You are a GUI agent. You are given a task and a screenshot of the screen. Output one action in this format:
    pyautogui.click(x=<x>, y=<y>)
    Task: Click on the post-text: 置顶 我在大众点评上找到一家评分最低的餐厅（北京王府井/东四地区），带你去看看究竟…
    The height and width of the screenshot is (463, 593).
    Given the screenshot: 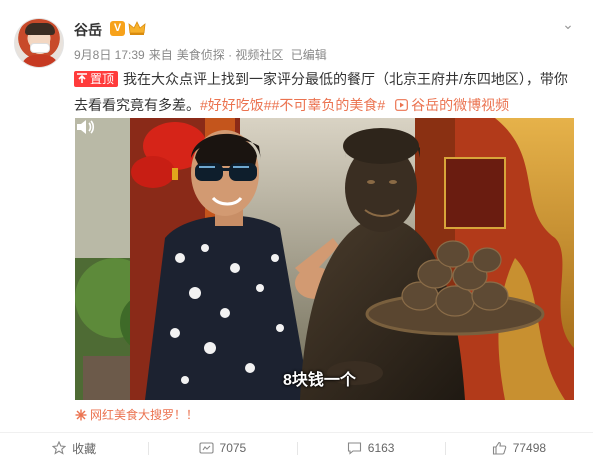 What is the action you would take?
    pyautogui.click(x=326, y=92)
    